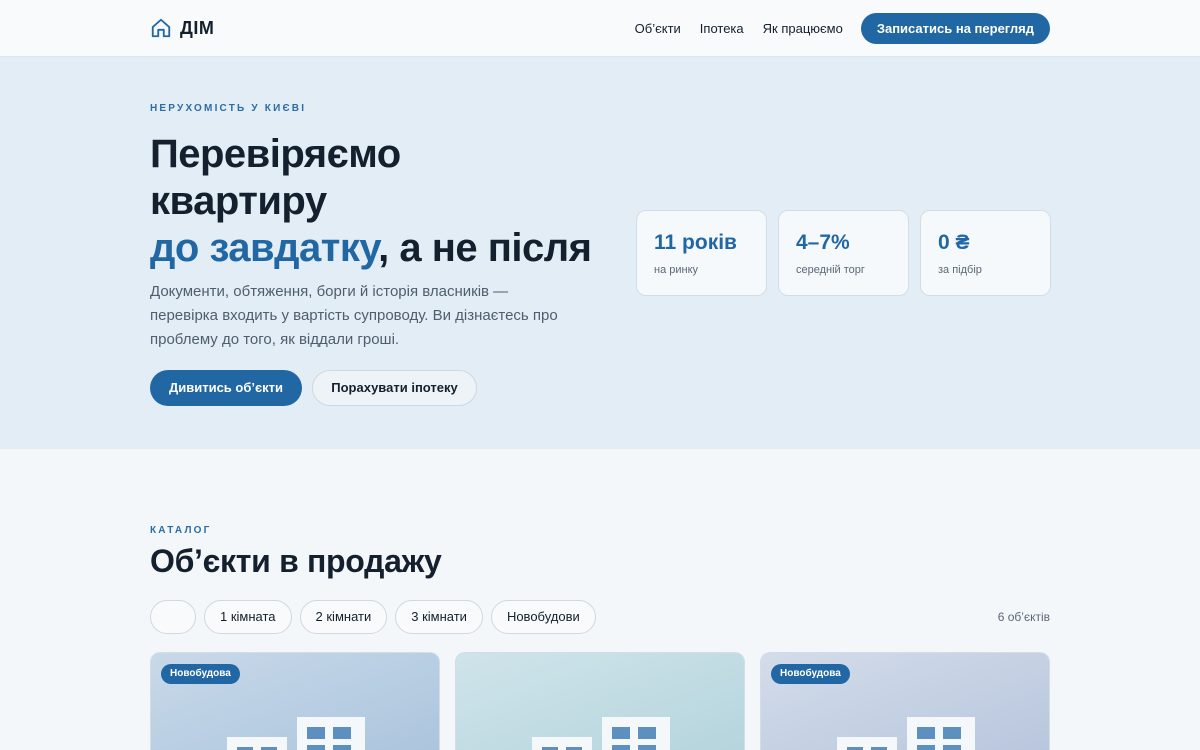 Image resolution: width=1200 pixels, height=750 pixels. Describe the element at coordinates (485, 248) in the screenshot. I see `hero-title-rest: , а не після` at that location.